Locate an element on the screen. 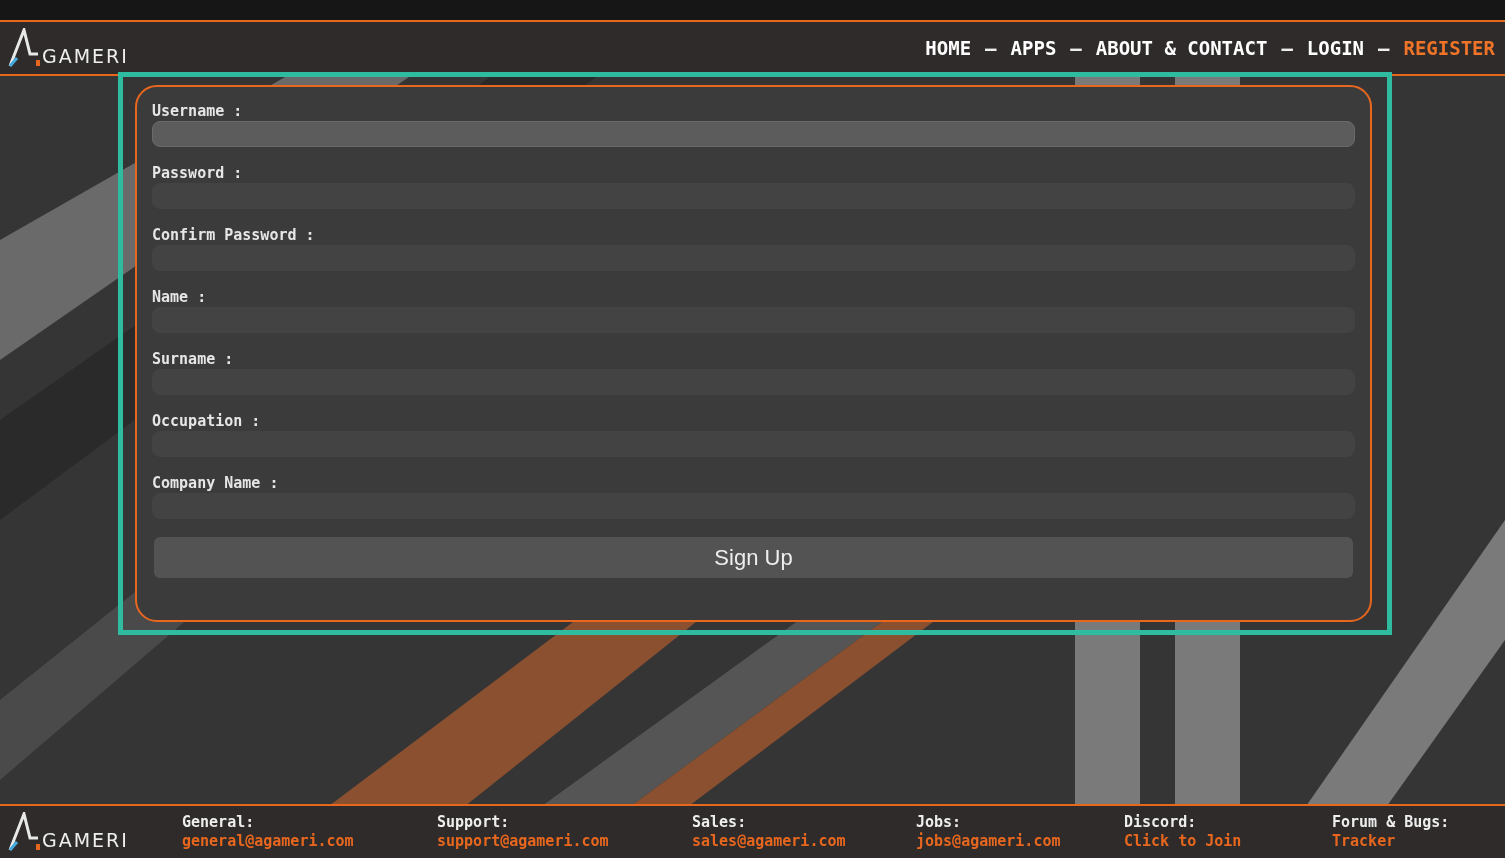  field-label: Surname : is located at coordinates (193, 359).